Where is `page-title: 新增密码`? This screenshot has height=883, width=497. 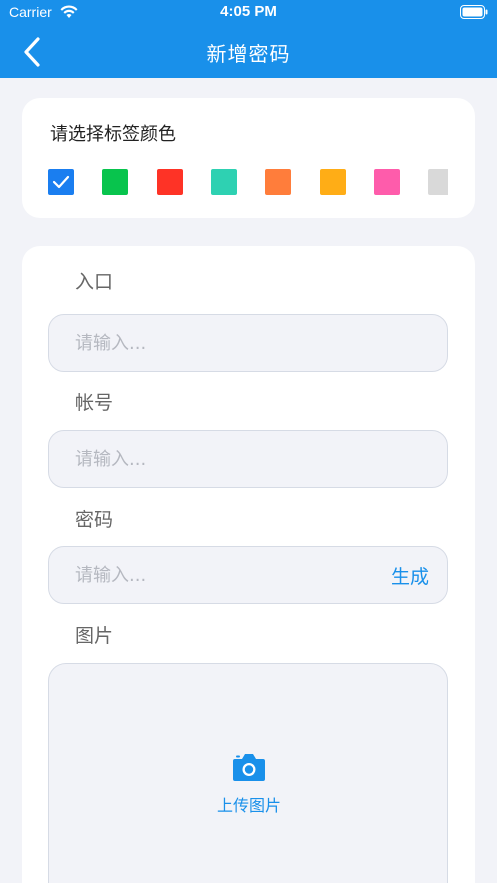
page-title: 新增密码 is located at coordinates (248, 54).